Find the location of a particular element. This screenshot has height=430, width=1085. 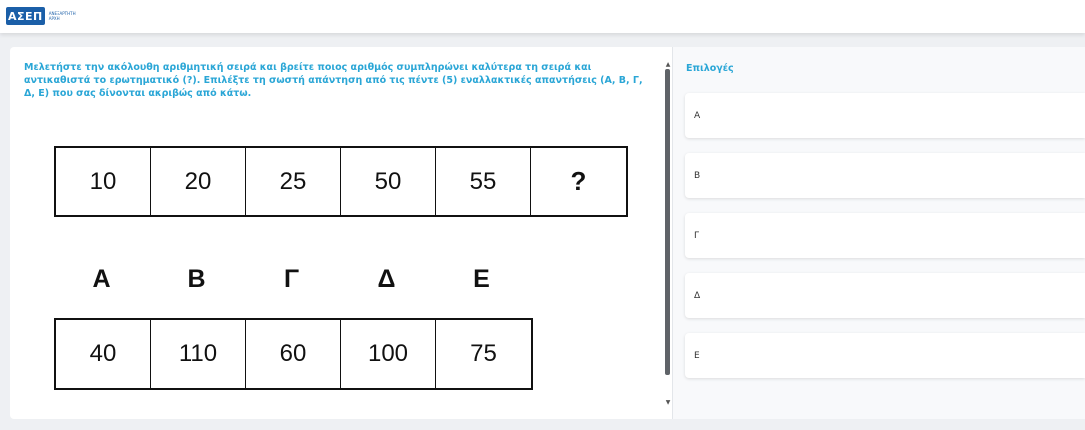

sequence-cell: 50 is located at coordinates (388, 181).